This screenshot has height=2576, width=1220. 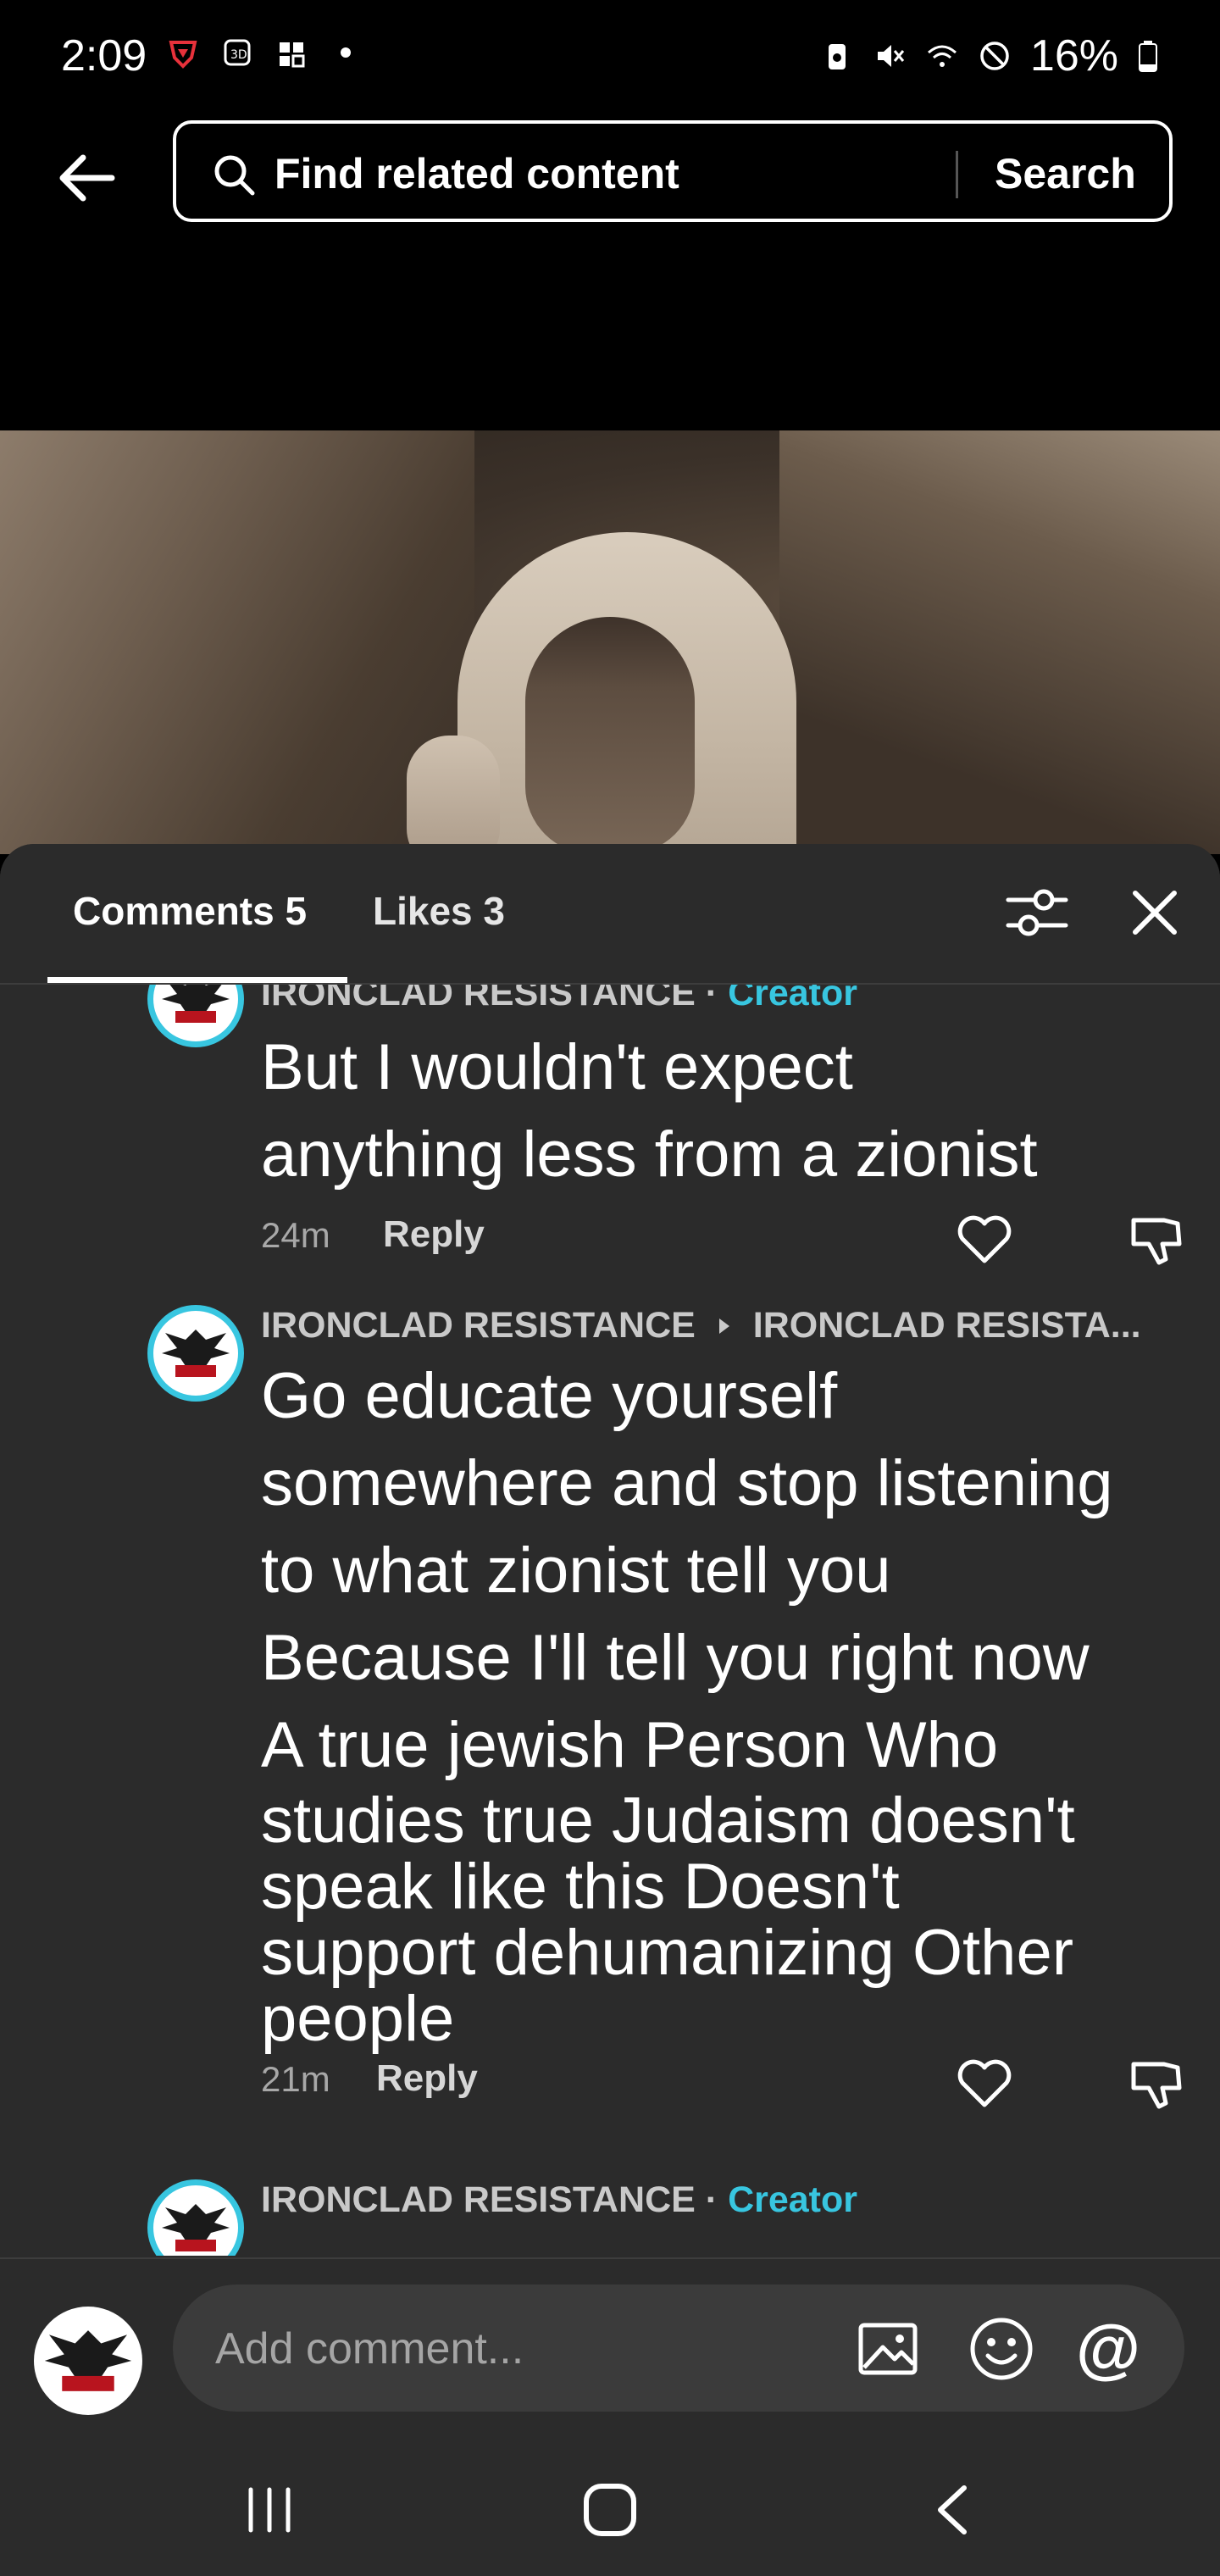 I want to click on reply-arrow-icon, so click(x=723, y=1326).